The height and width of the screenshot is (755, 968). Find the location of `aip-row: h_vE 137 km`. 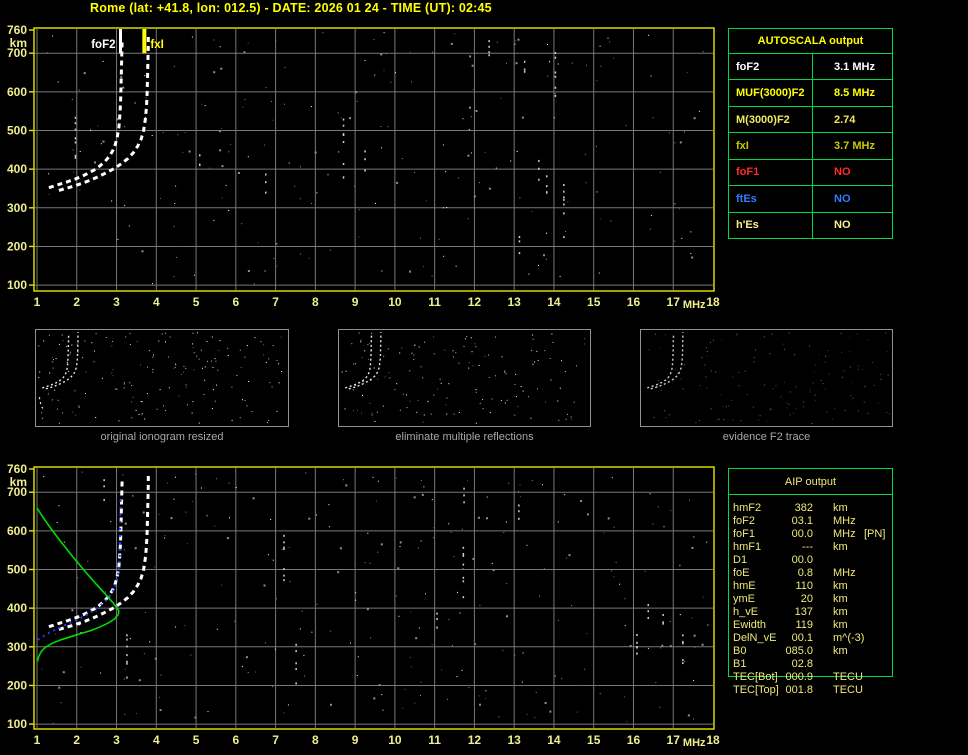

aip-row: h_vE 137 km is located at coordinates (818, 612).